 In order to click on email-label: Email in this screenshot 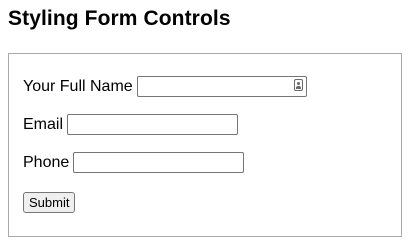, I will do `click(43, 124)`.